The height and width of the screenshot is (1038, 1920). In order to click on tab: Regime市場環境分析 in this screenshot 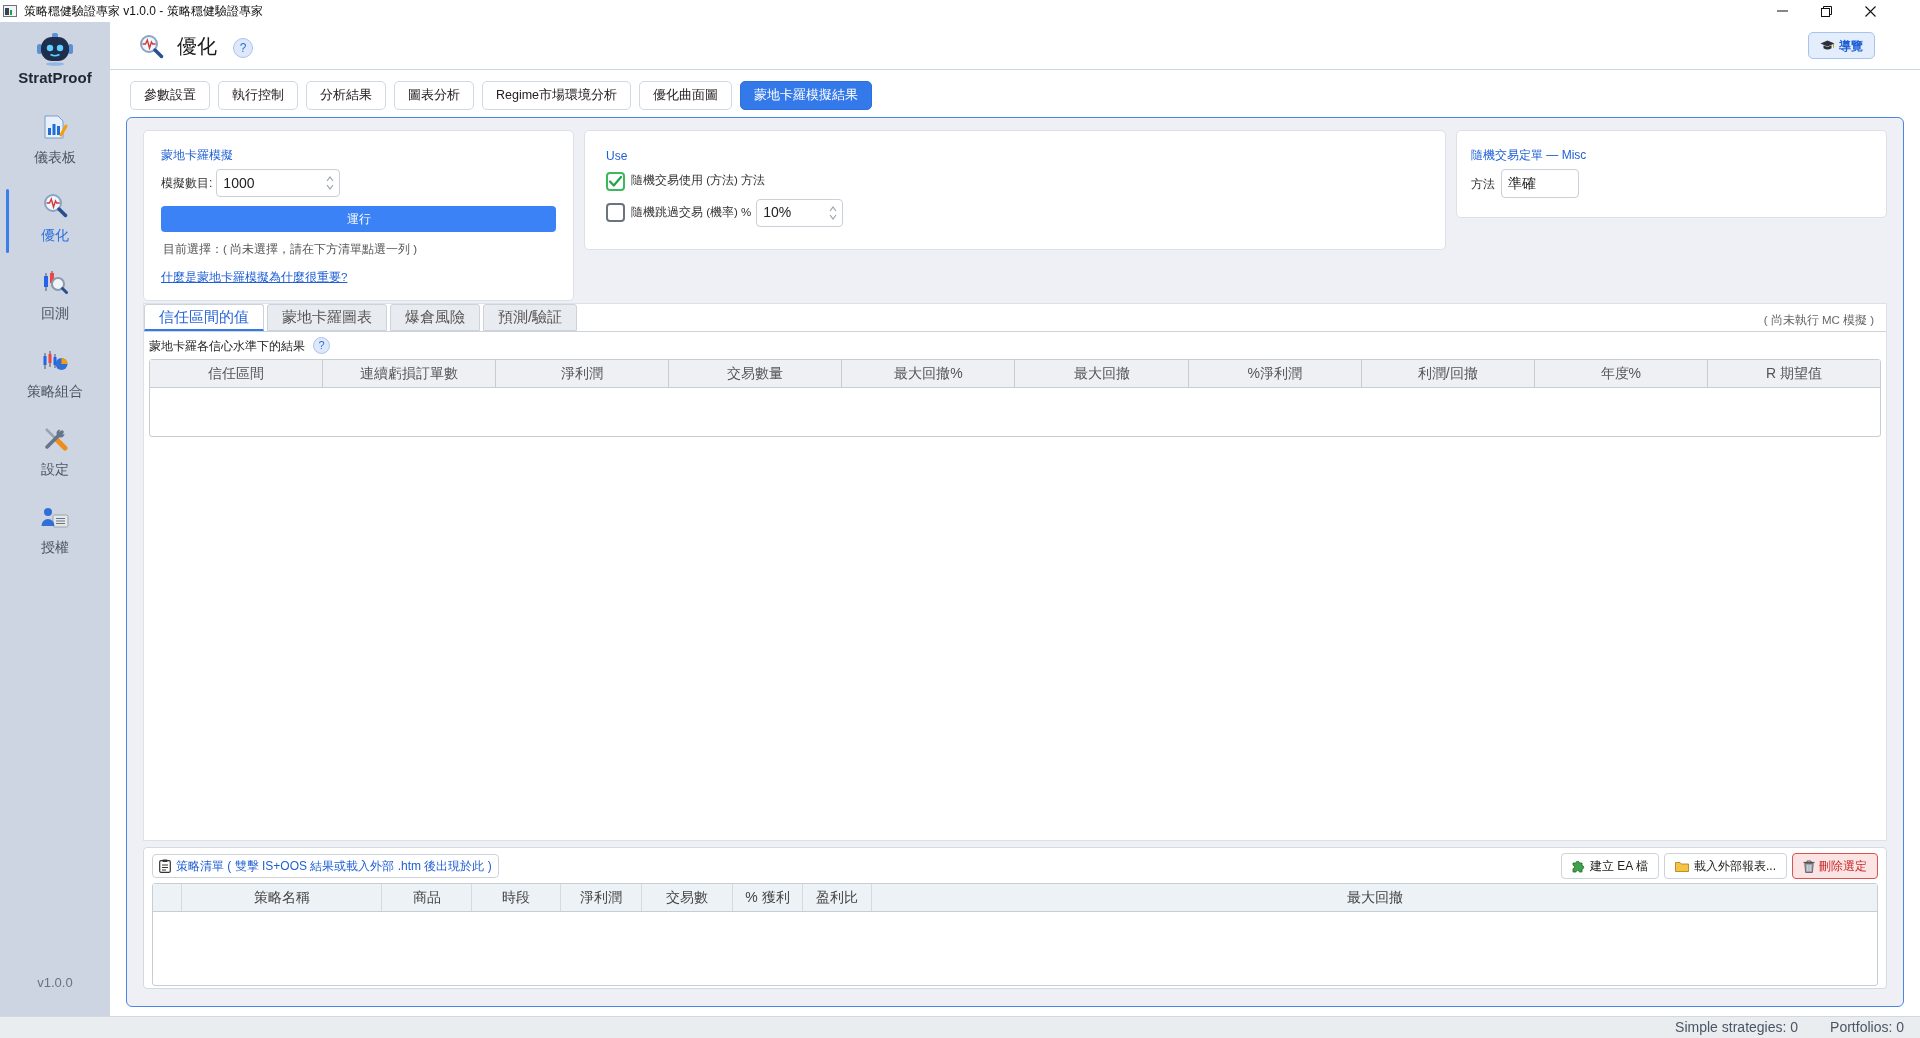, I will do `click(557, 95)`.